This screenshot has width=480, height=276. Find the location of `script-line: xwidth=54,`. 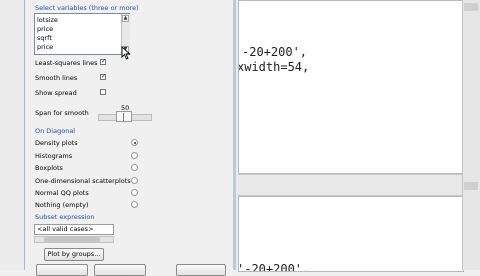

script-line: xwidth=54, is located at coordinates (274, 67).